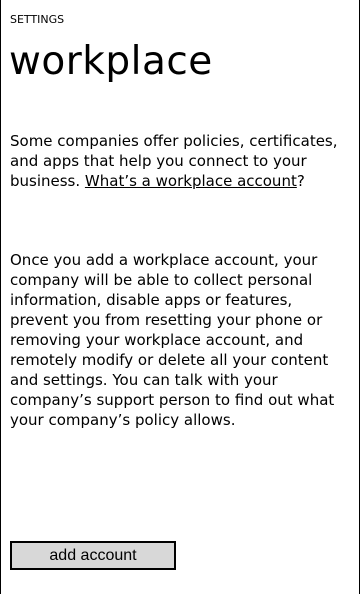 This screenshot has height=594, width=362. I want to click on intro-text-end: ?, so click(300, 181).